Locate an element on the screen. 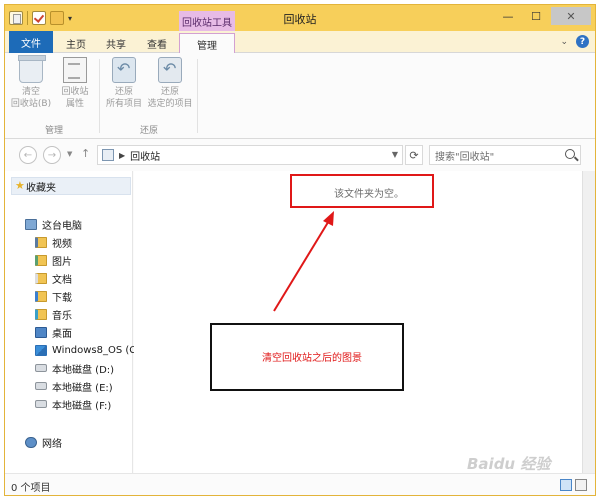 This screenshot has width=600, height=500. sidebar-item-documents: 文档 is located at coordinates (53, 278).